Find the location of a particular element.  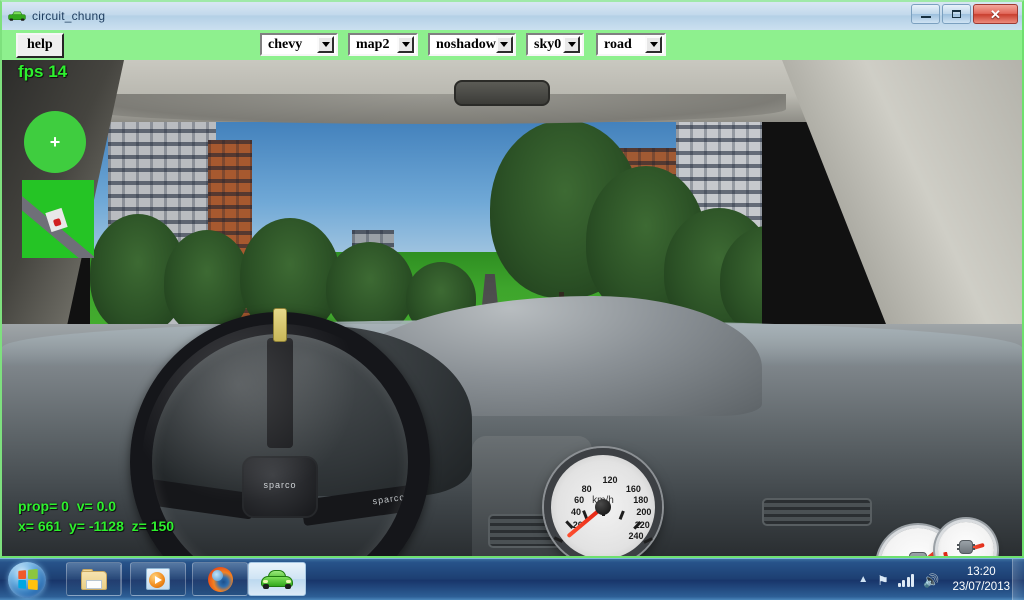

surface-select: road is located at coordinates (631, 44).